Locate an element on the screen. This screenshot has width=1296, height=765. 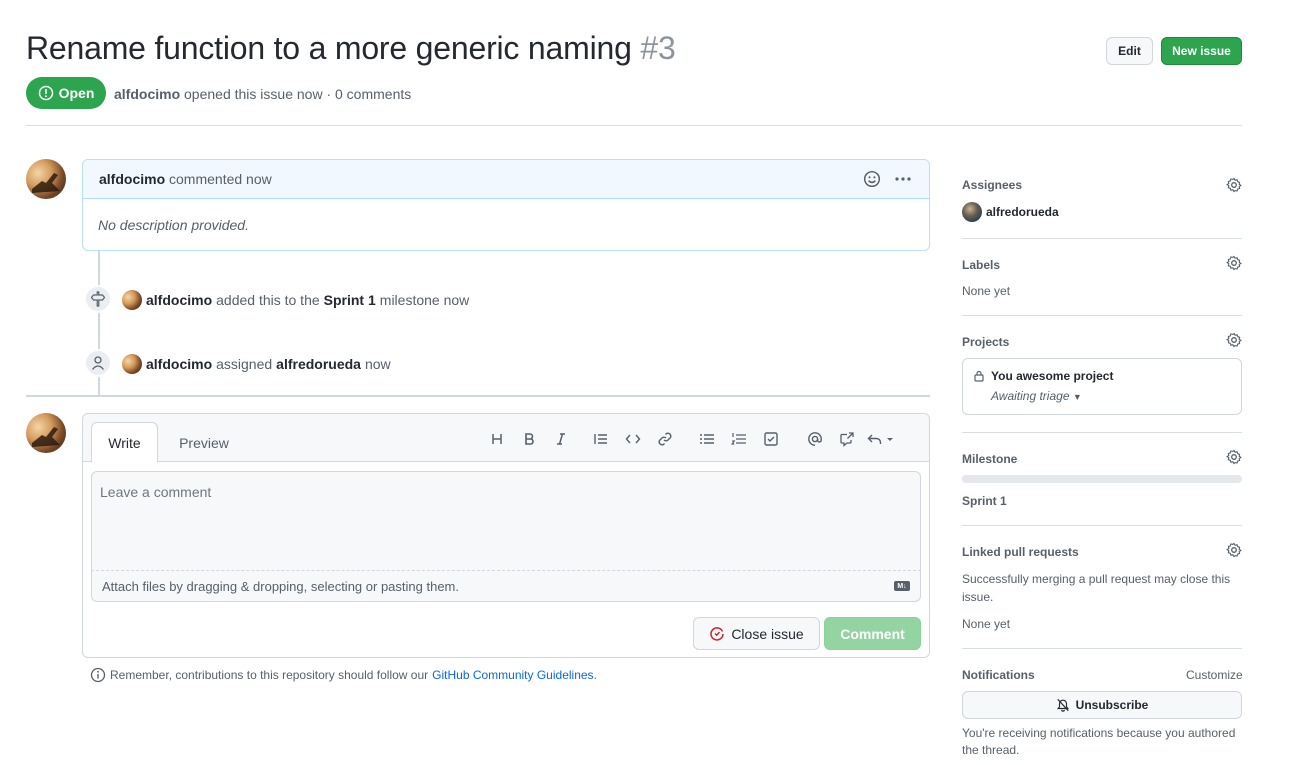
issue-title-text: Rename function to a more generic naming is located at coordinates (329, 48).